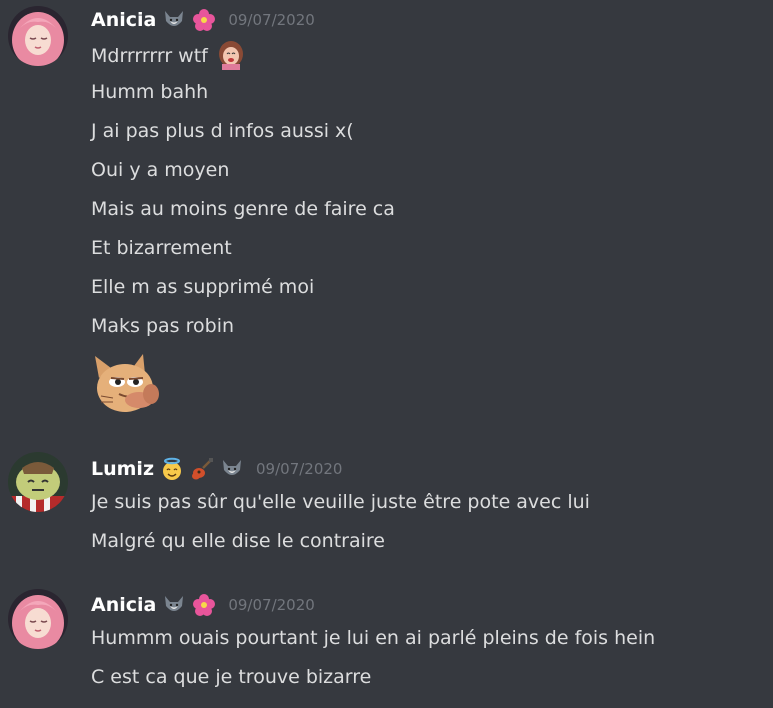  Describe the element at coordinates (222, 131) in the screenshot. I see `message-line: J ai pas plus d infos aussi x(` at that location.